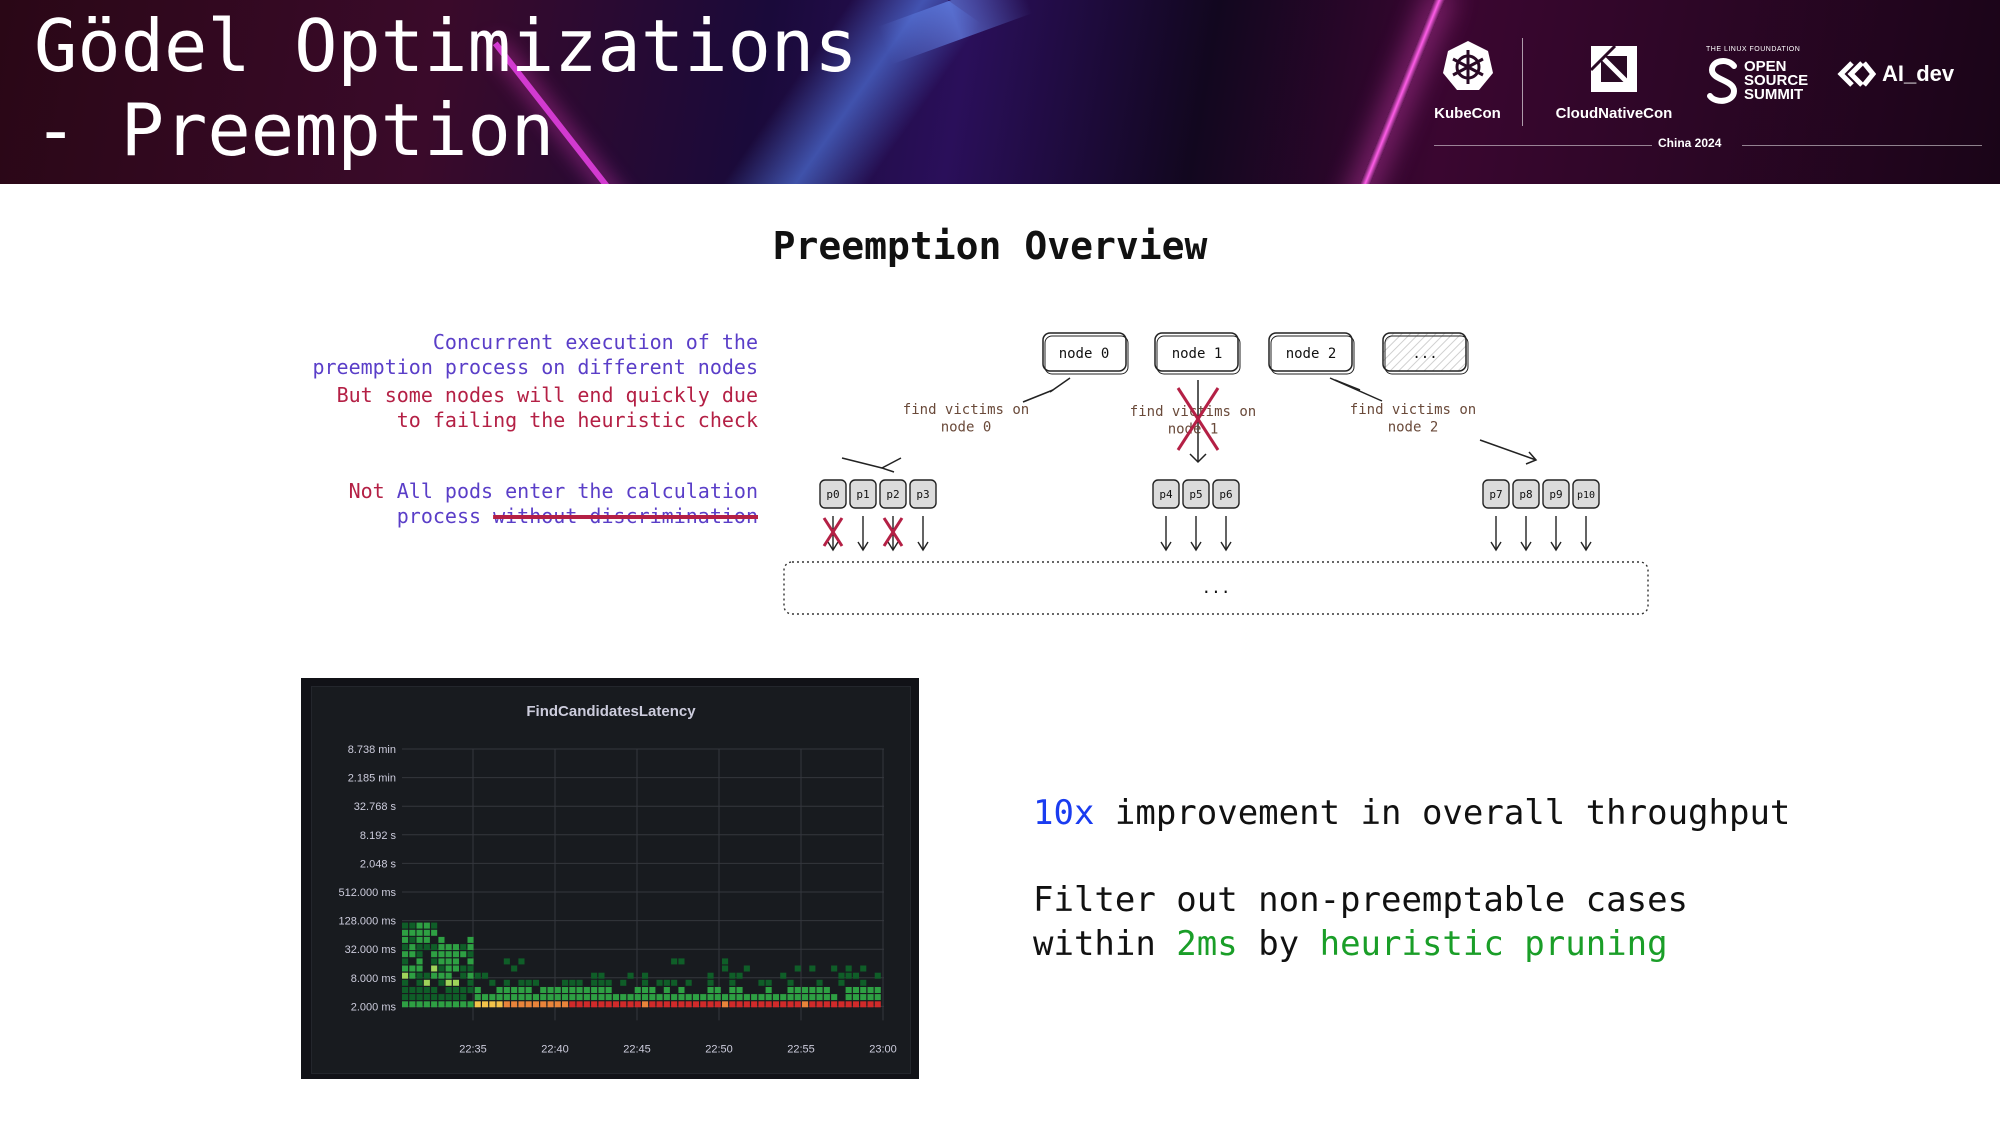  Describe the element at coordinates (368, 922) in the screenshot. I see `y-tick-label: 128.000 ms` at that location.